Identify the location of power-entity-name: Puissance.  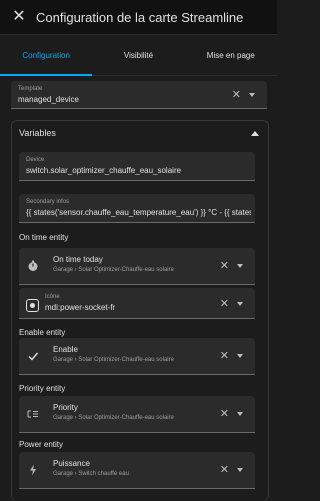
(71, 463).